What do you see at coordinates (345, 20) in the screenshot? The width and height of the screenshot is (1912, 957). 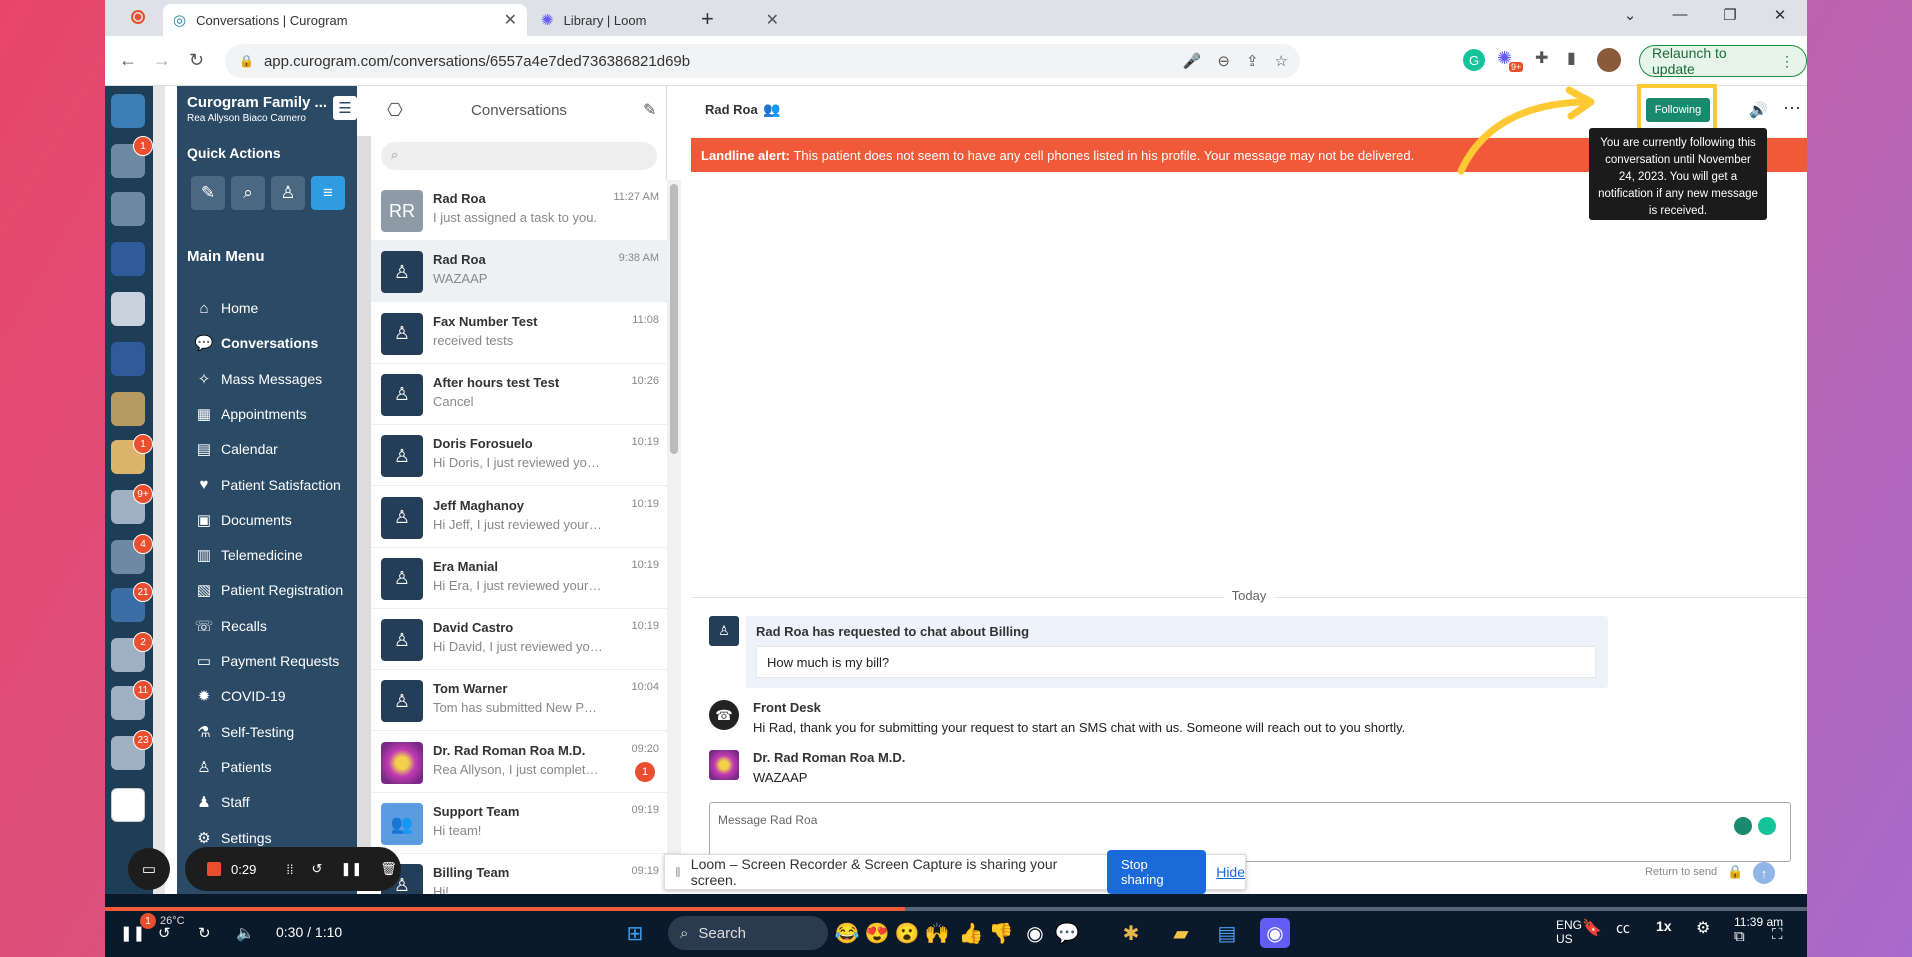 I see `tab-conversations: ◎ Conversations | Curogram ✕` at bounding box center [345, 20].